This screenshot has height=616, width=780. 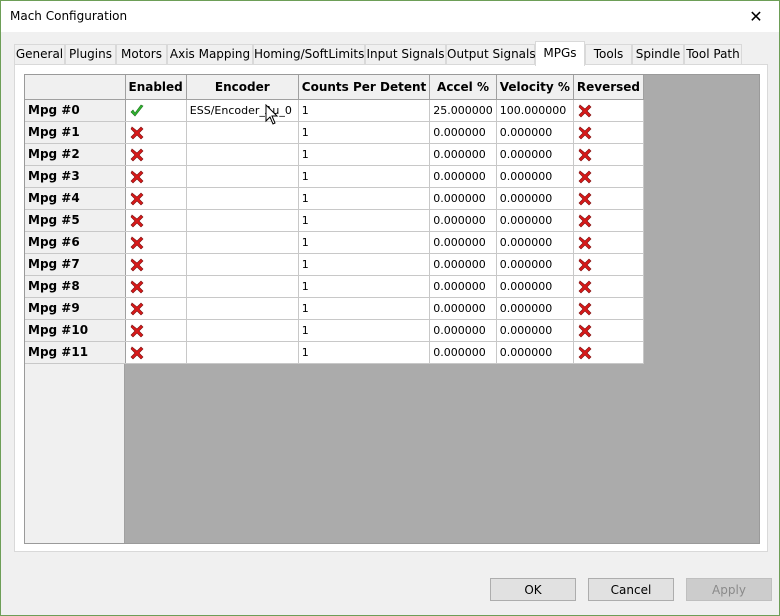 I want to click on tab-plugins: Plugins, so click(x=90, y=54).